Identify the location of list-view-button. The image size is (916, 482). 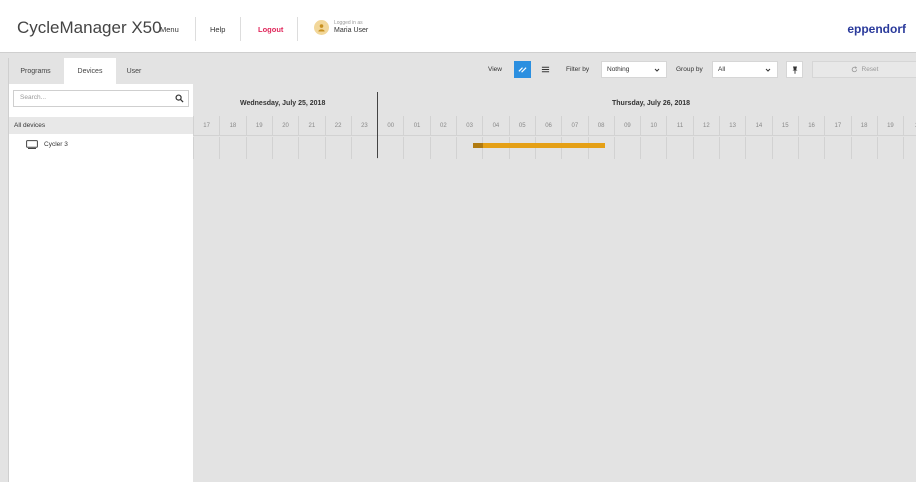
(545, 69).